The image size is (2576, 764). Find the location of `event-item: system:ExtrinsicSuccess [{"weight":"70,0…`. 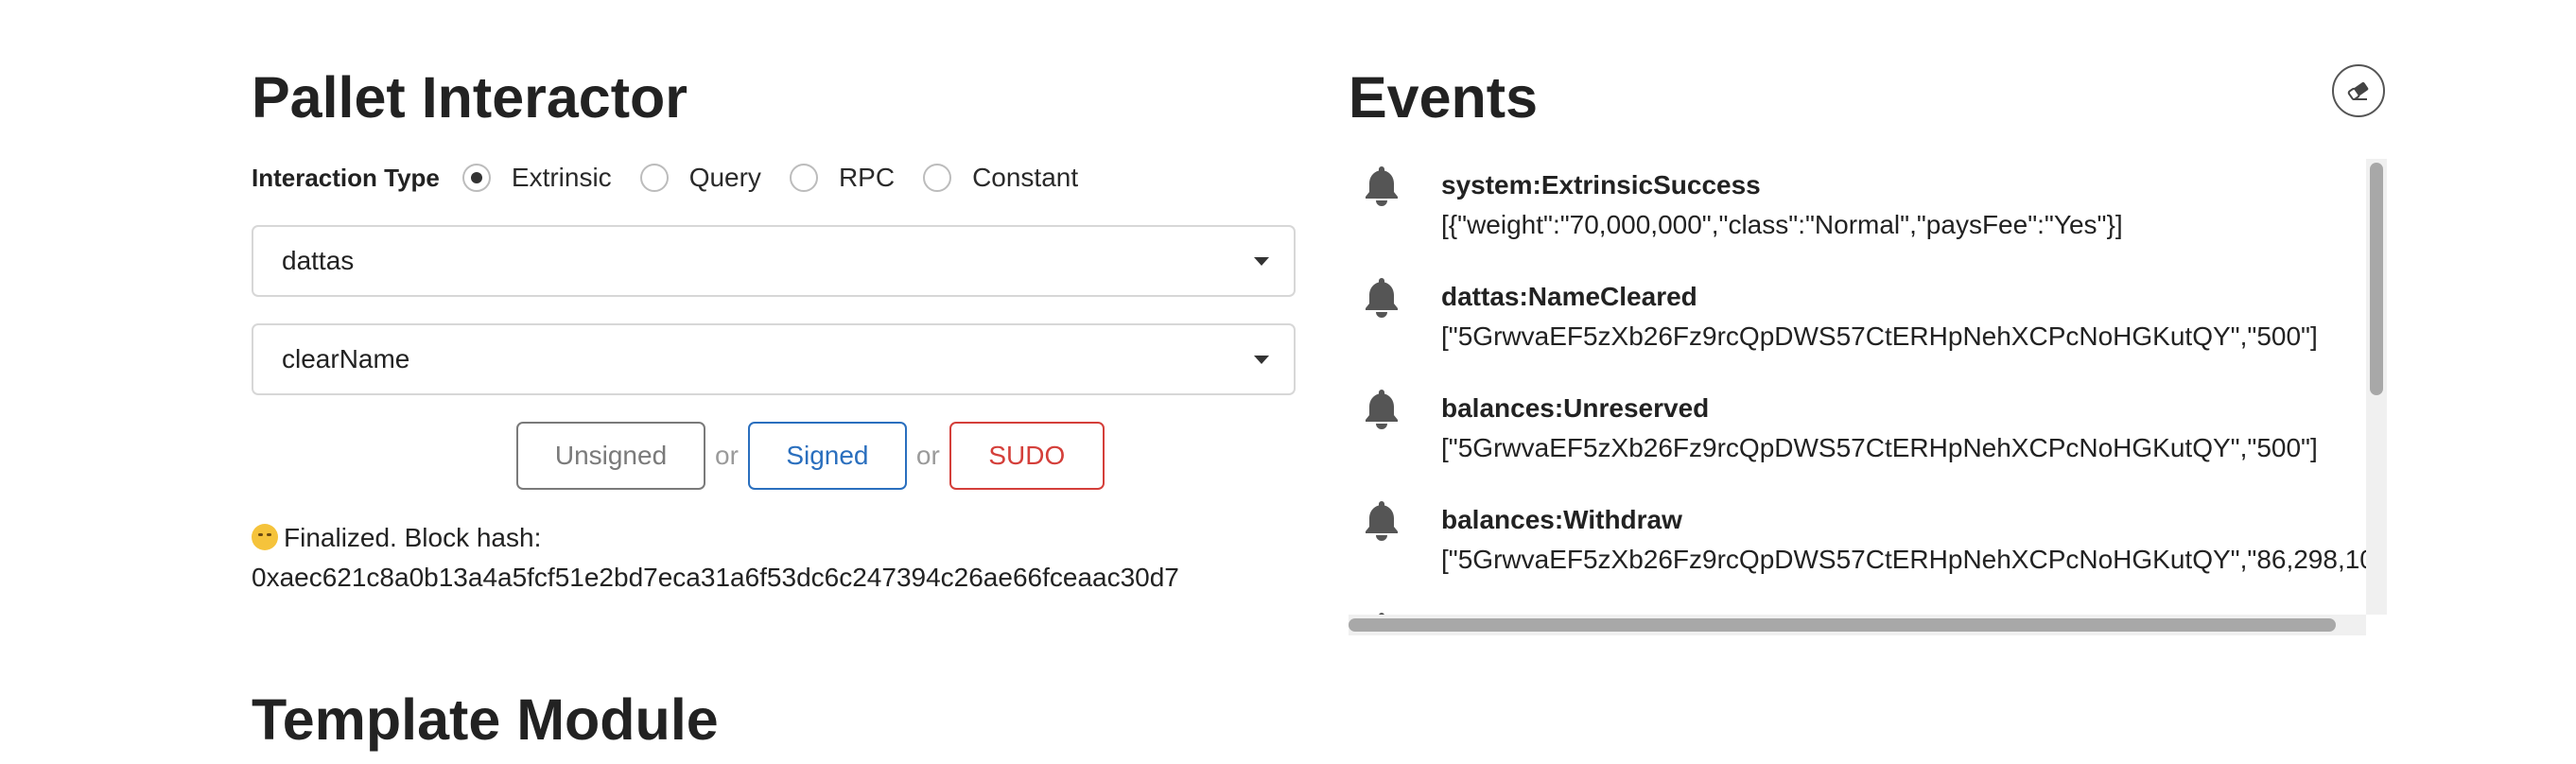

event-item: system:ExtrinsicSuccess [{"weight":"70,0… is located at coordinates (1850, 206).